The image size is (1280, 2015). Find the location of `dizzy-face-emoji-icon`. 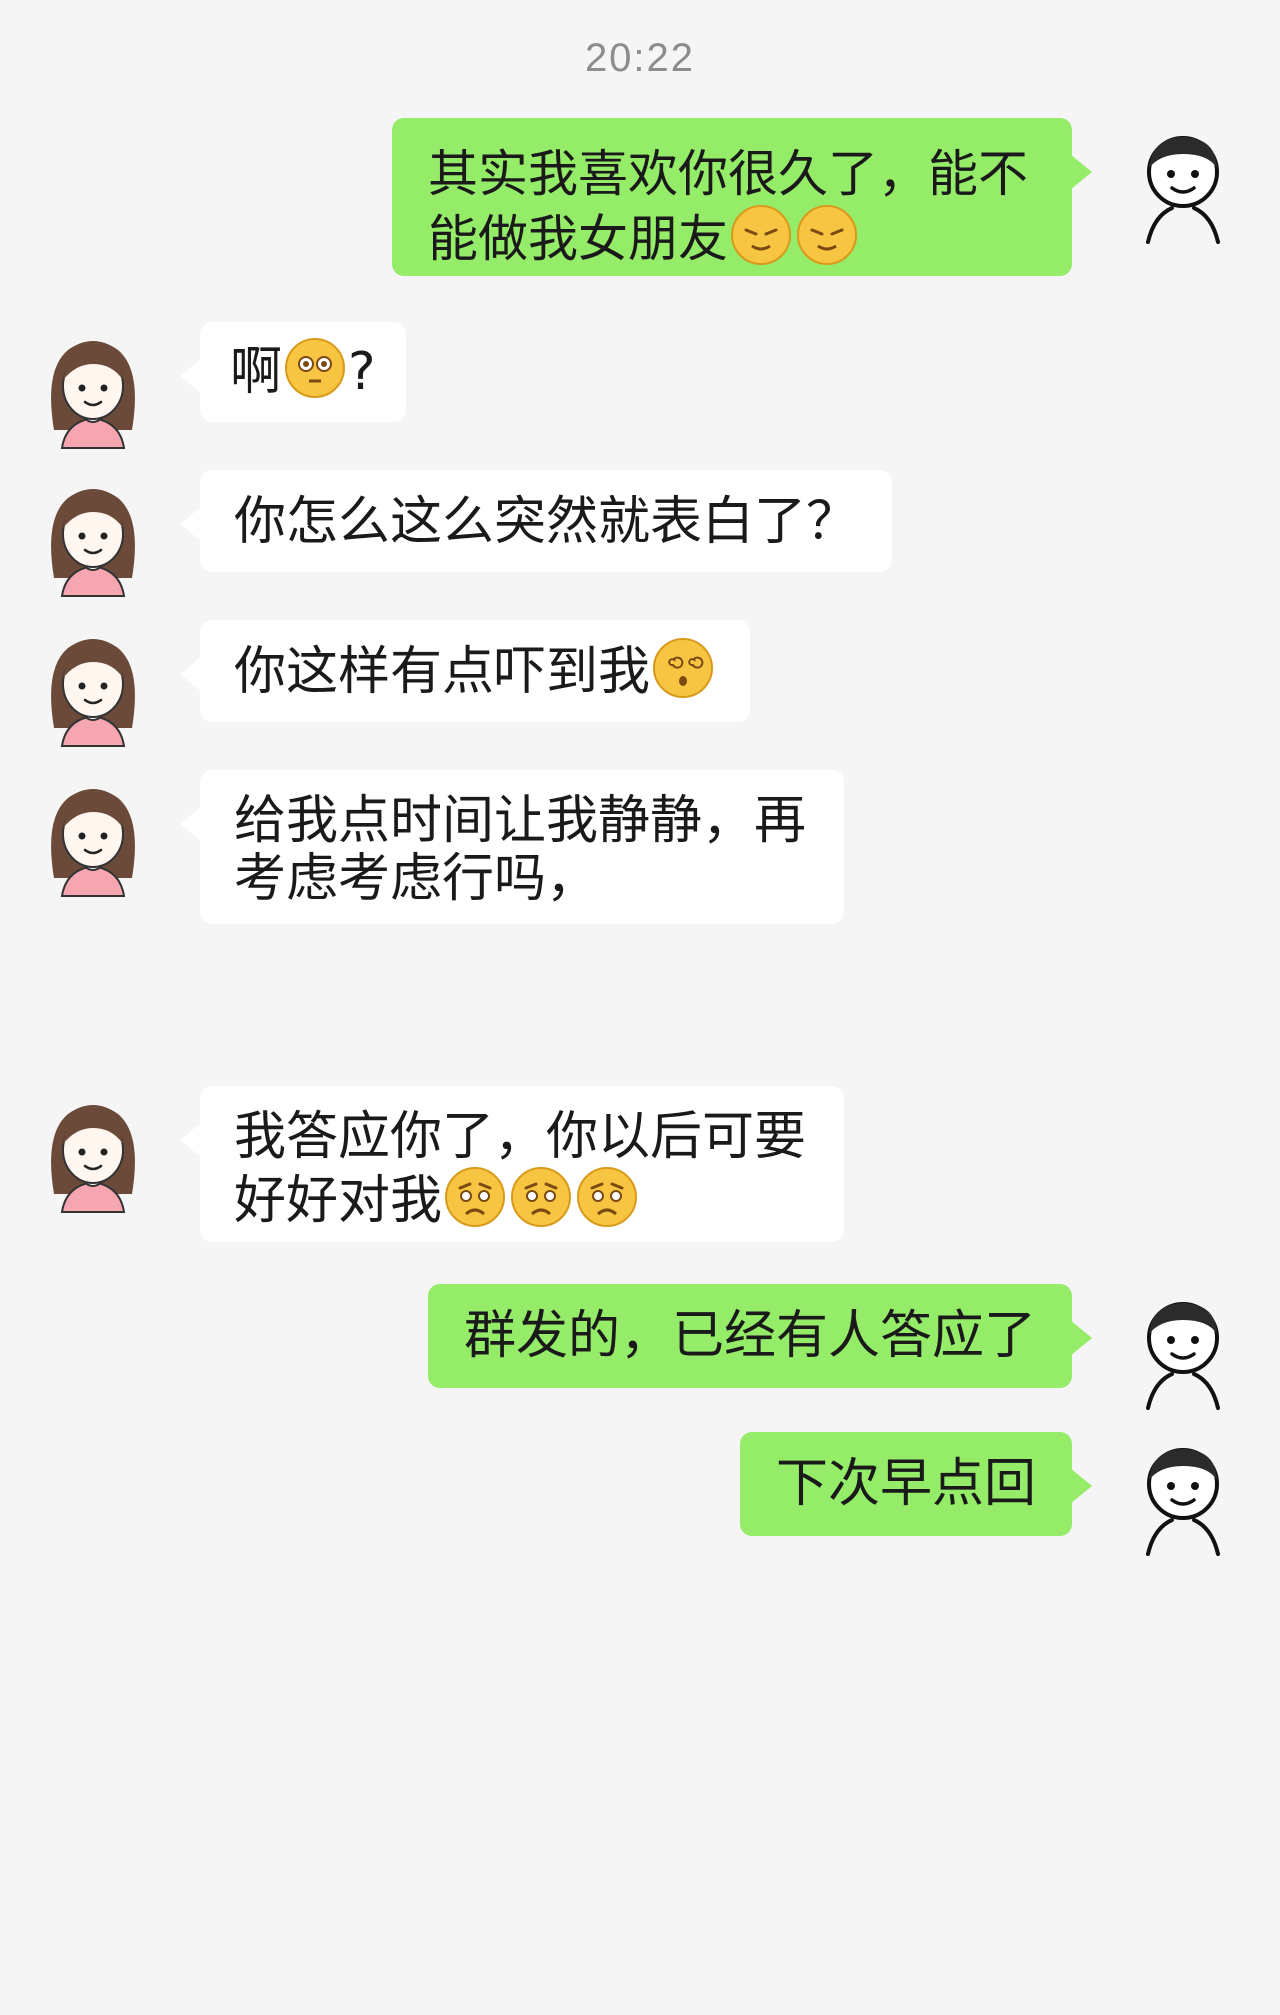

dizzy-face-emoji-icon is located at coordinates (683, 668).